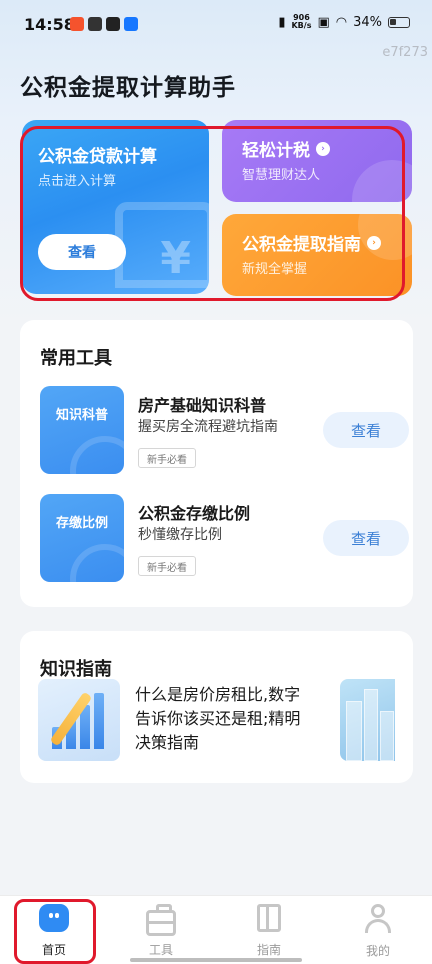 The height and width of the screenshot is (964, 432). Describe the element at coordinates (276, 151) in the screenshot. I see `tax-card-title: 轻松计税` at that location.